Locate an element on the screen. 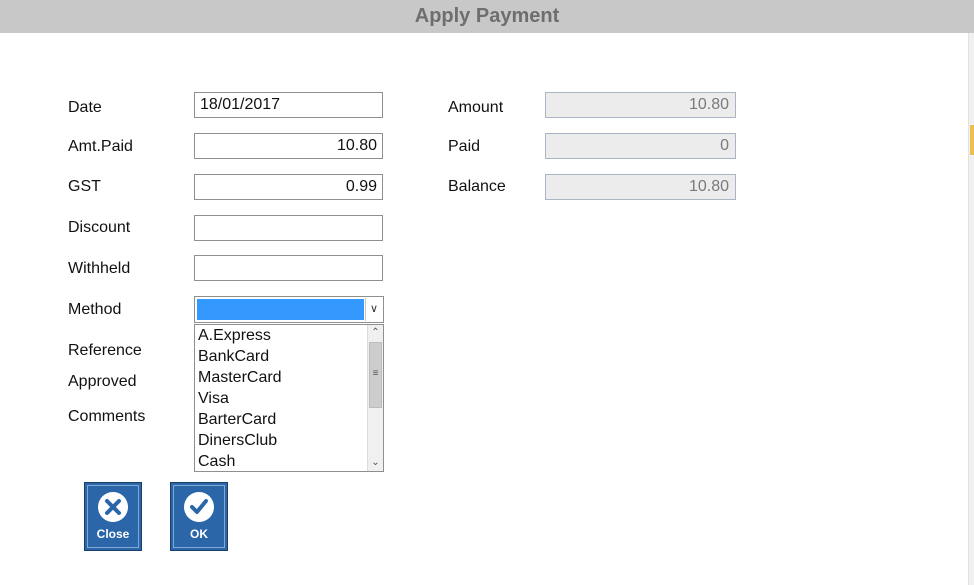 This screenshot has width=974, height=585. withheld-field is located at coordinates (288, 268).